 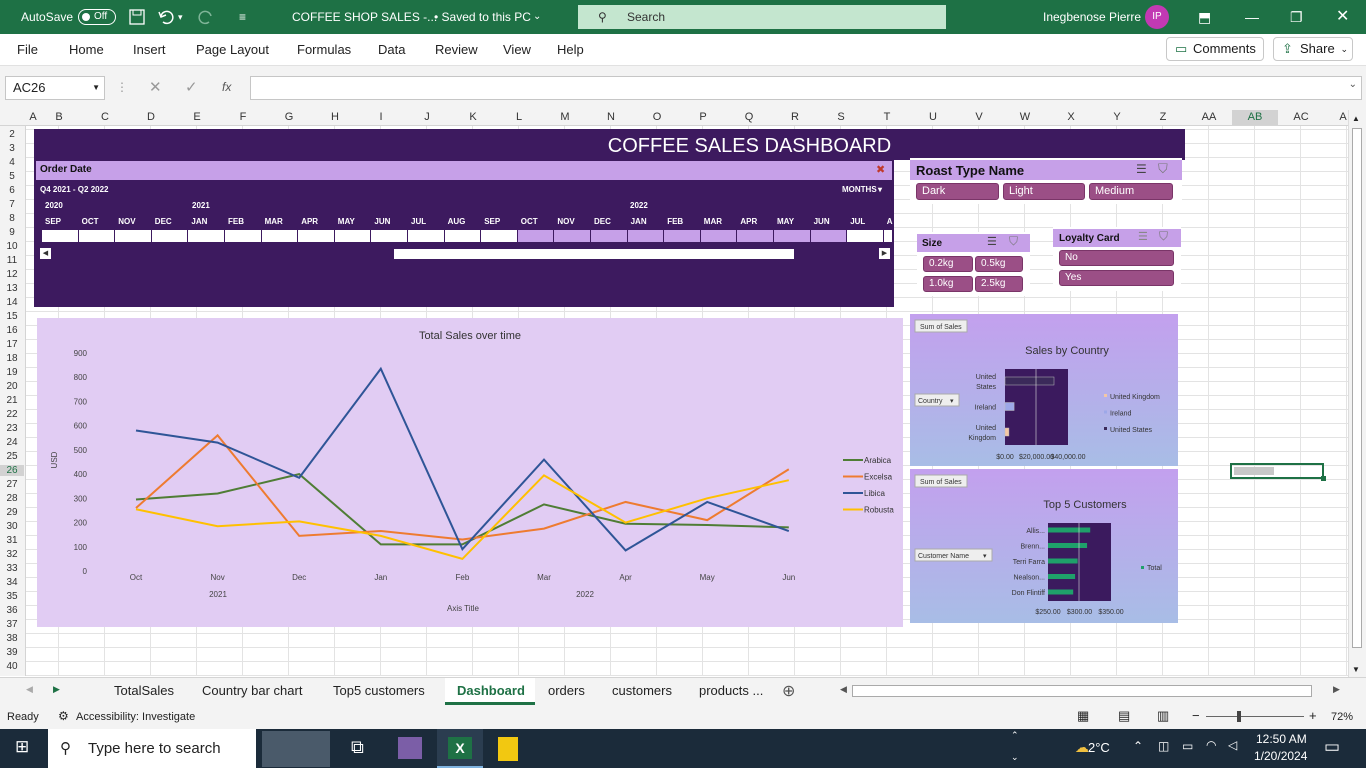 I want to click on row-header: 35, so click(x=12, y=596).